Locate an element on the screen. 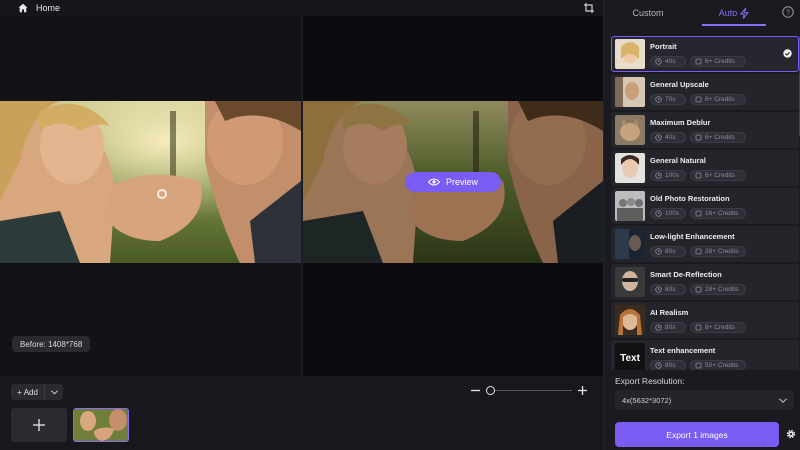 This screenshot has height=450, width=800. ai-realism-thumbnail is located at coordinates (630, 320).